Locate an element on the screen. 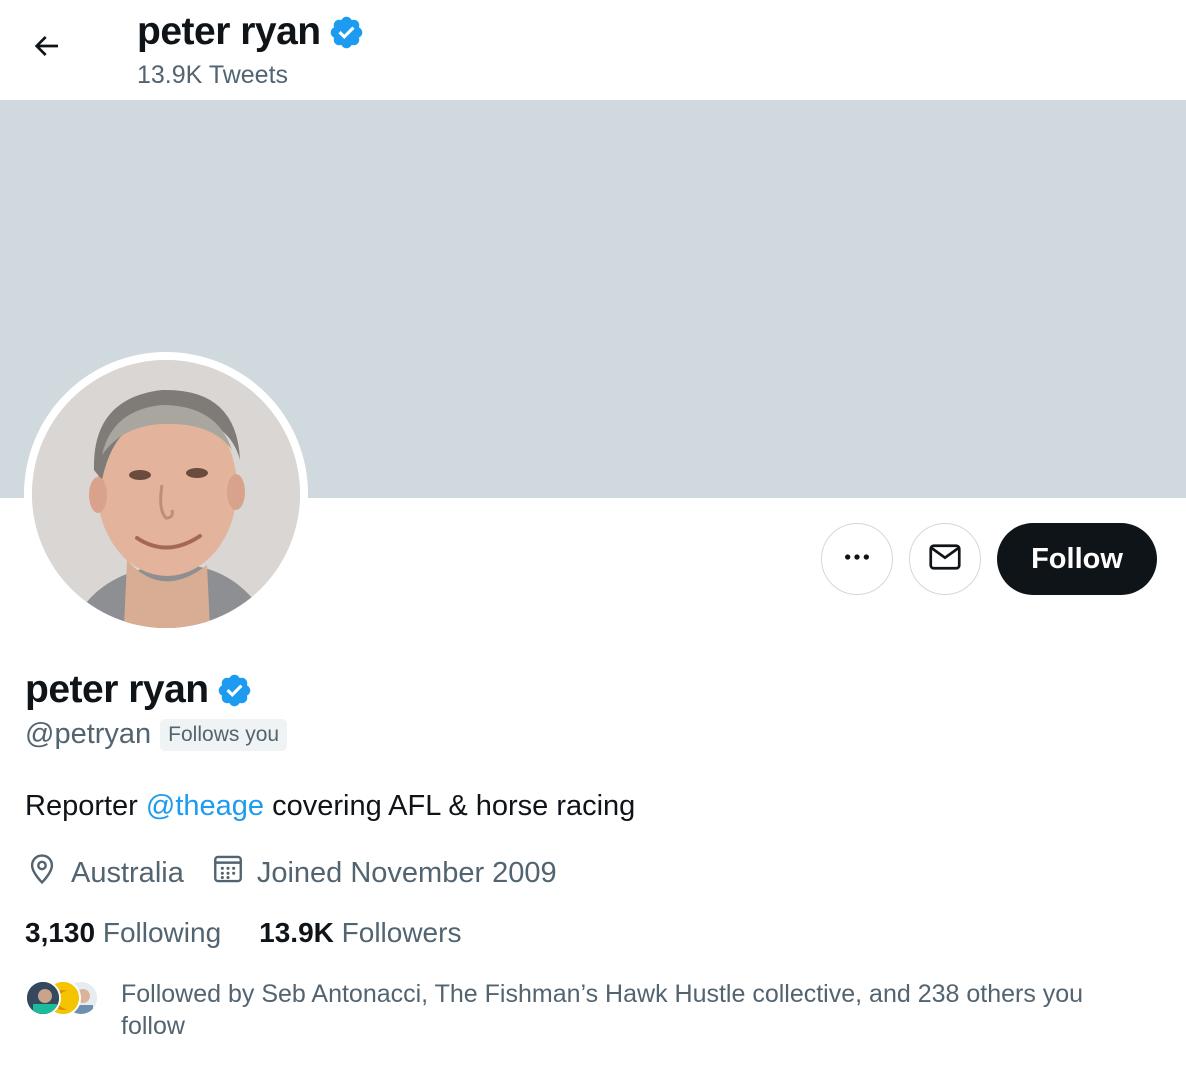  mutual-avatars is located at coordinates (65, 997).